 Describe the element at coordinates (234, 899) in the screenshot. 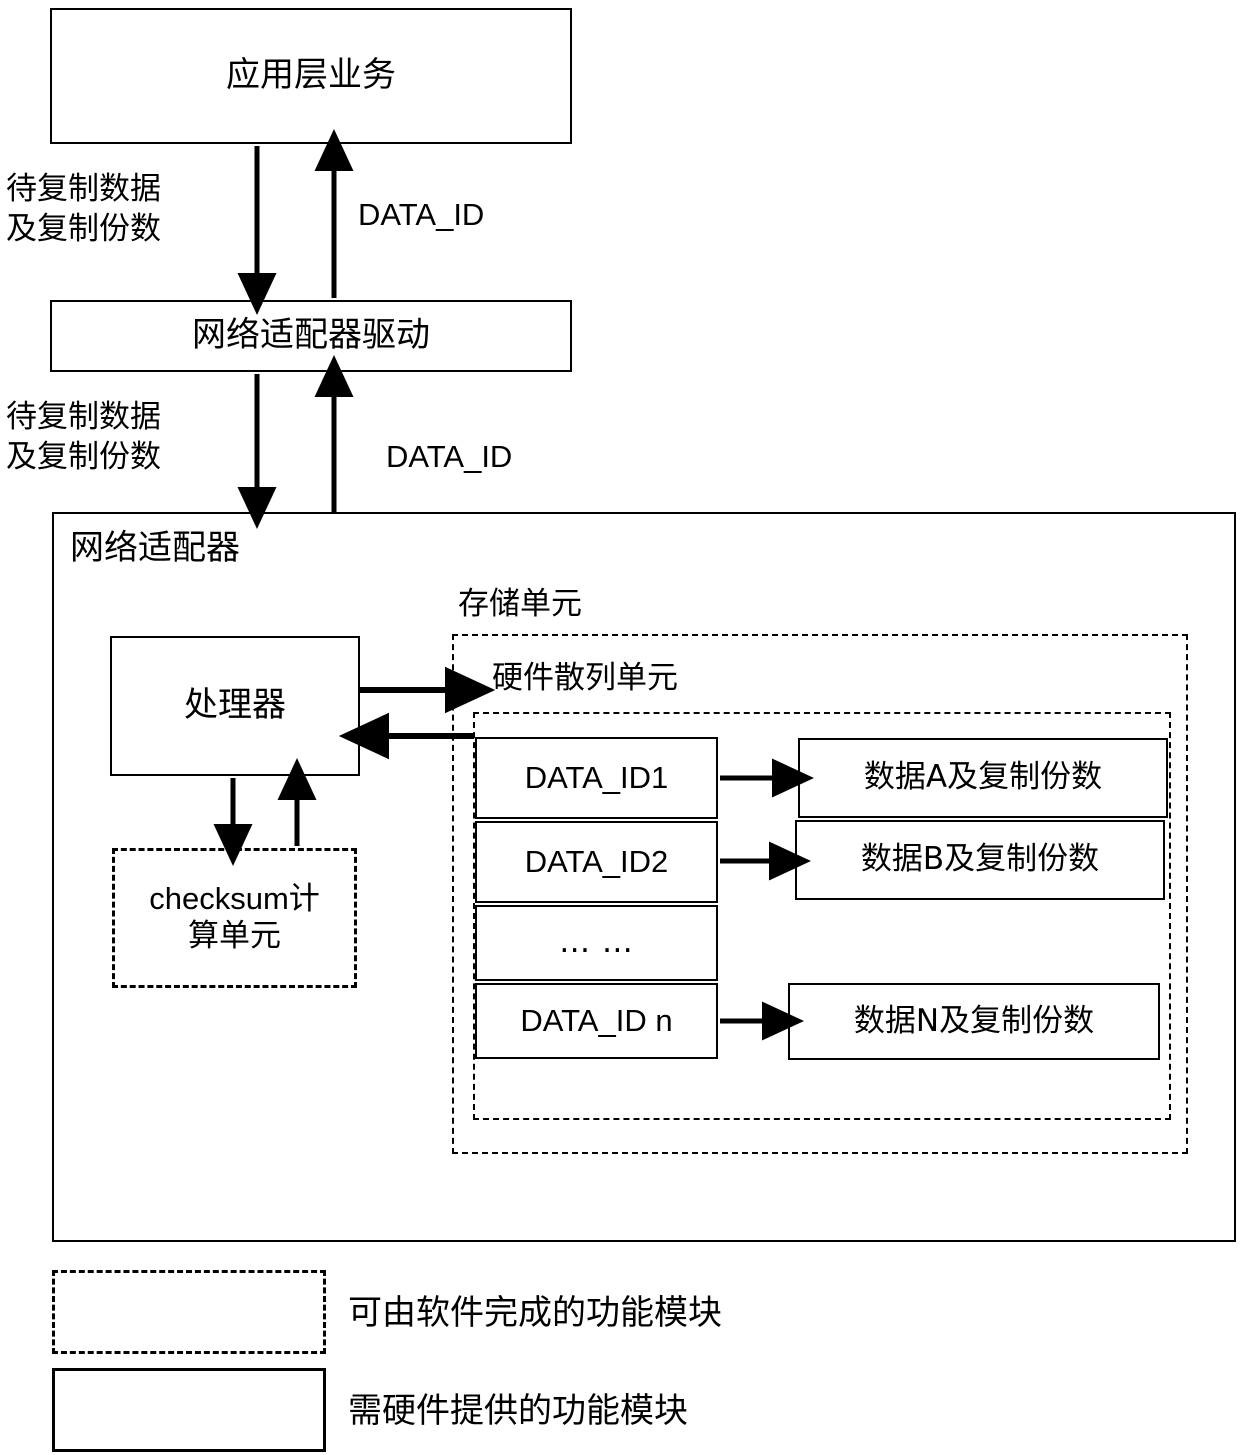

I see `checksum-unit-label-line1: checksum计` at that location.